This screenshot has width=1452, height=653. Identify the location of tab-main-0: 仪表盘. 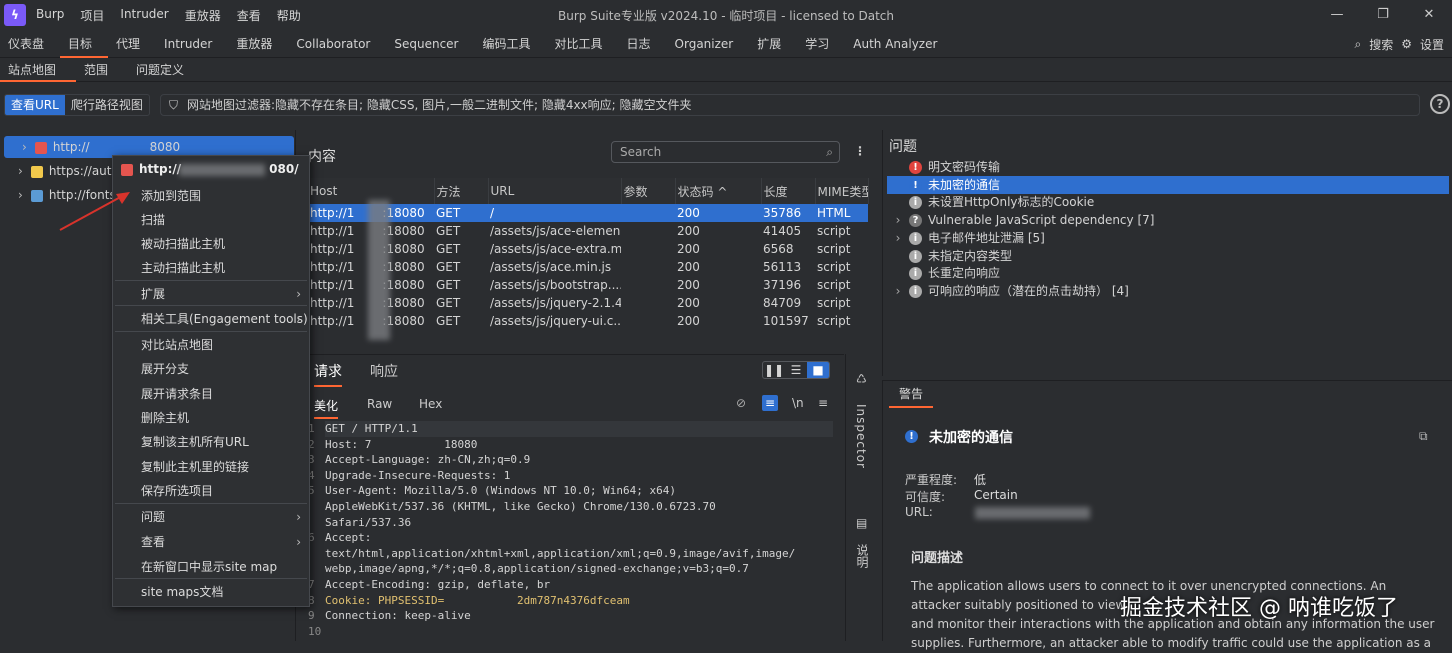
(30, 44).